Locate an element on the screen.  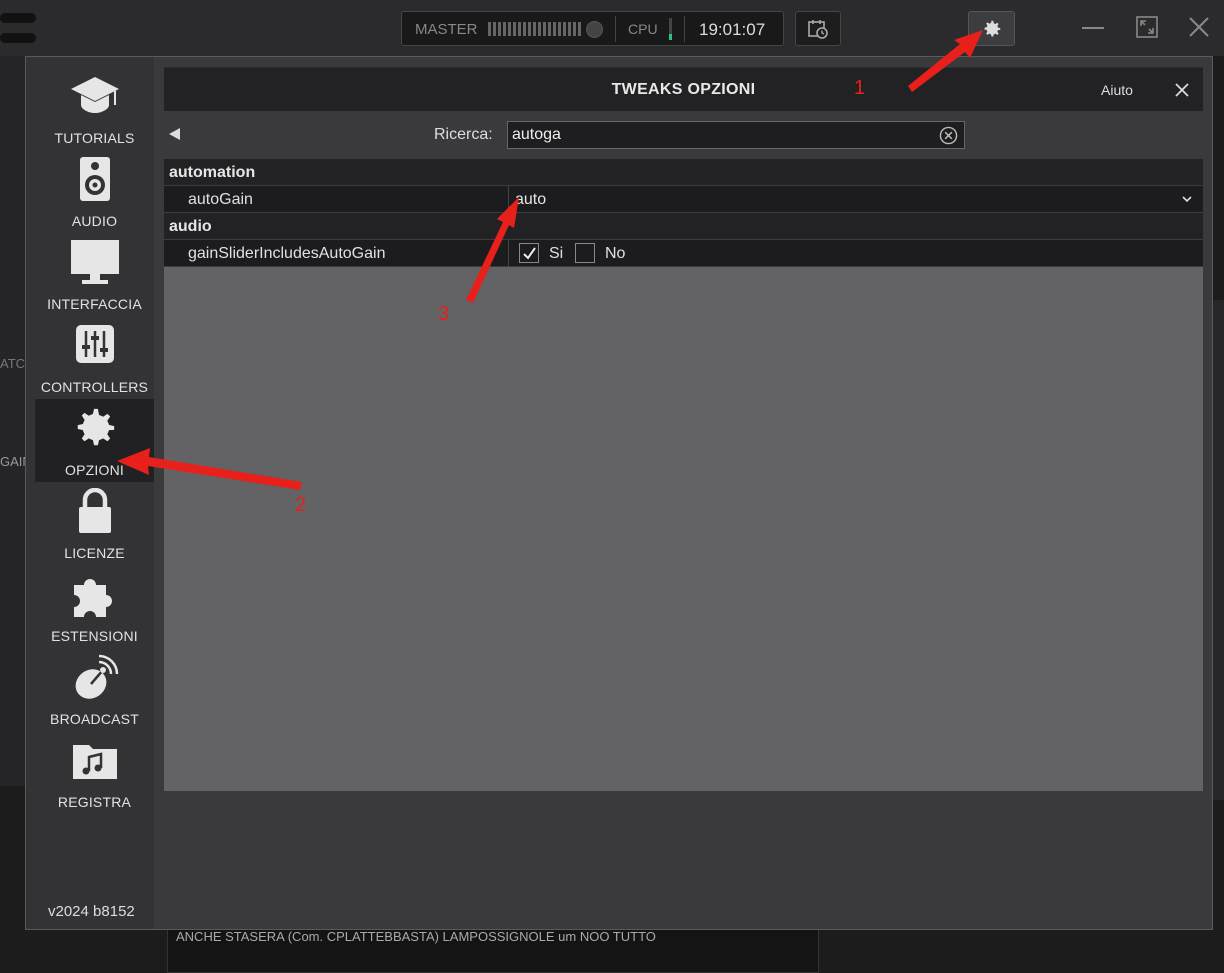
setting-row-gainslider: gainSliderIncludesAutoGain Si No is located at coordinates (683, 253).